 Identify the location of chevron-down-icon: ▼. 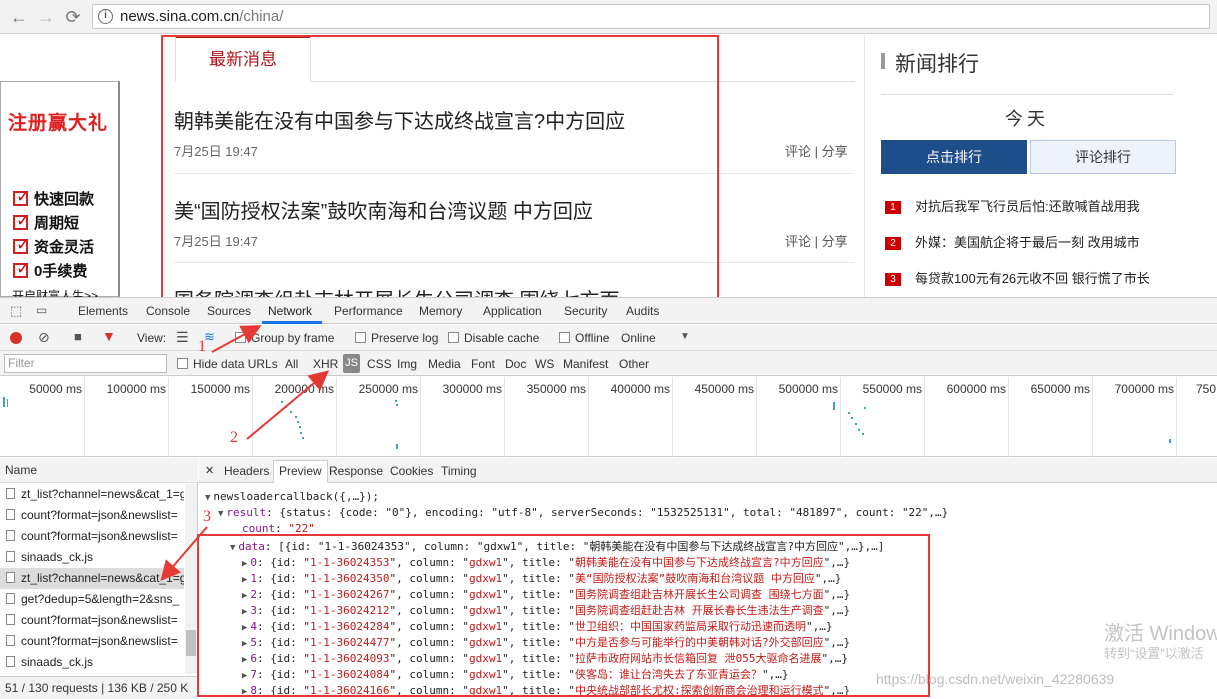
(685, 336).